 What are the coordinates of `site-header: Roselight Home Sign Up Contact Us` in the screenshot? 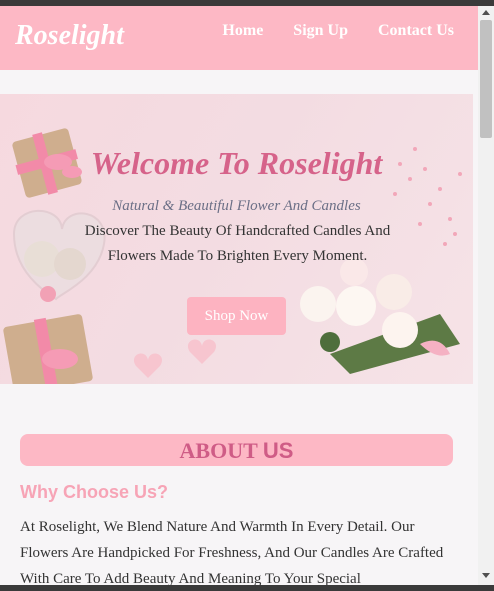 It's located at (239, 38).